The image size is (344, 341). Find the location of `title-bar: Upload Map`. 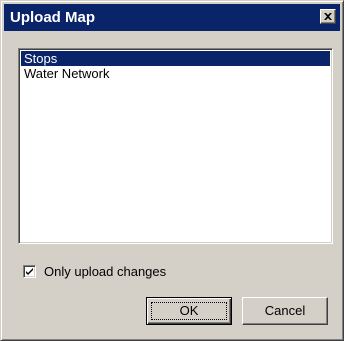

title-bar: Upload Map is located at coordinates (172, 17).